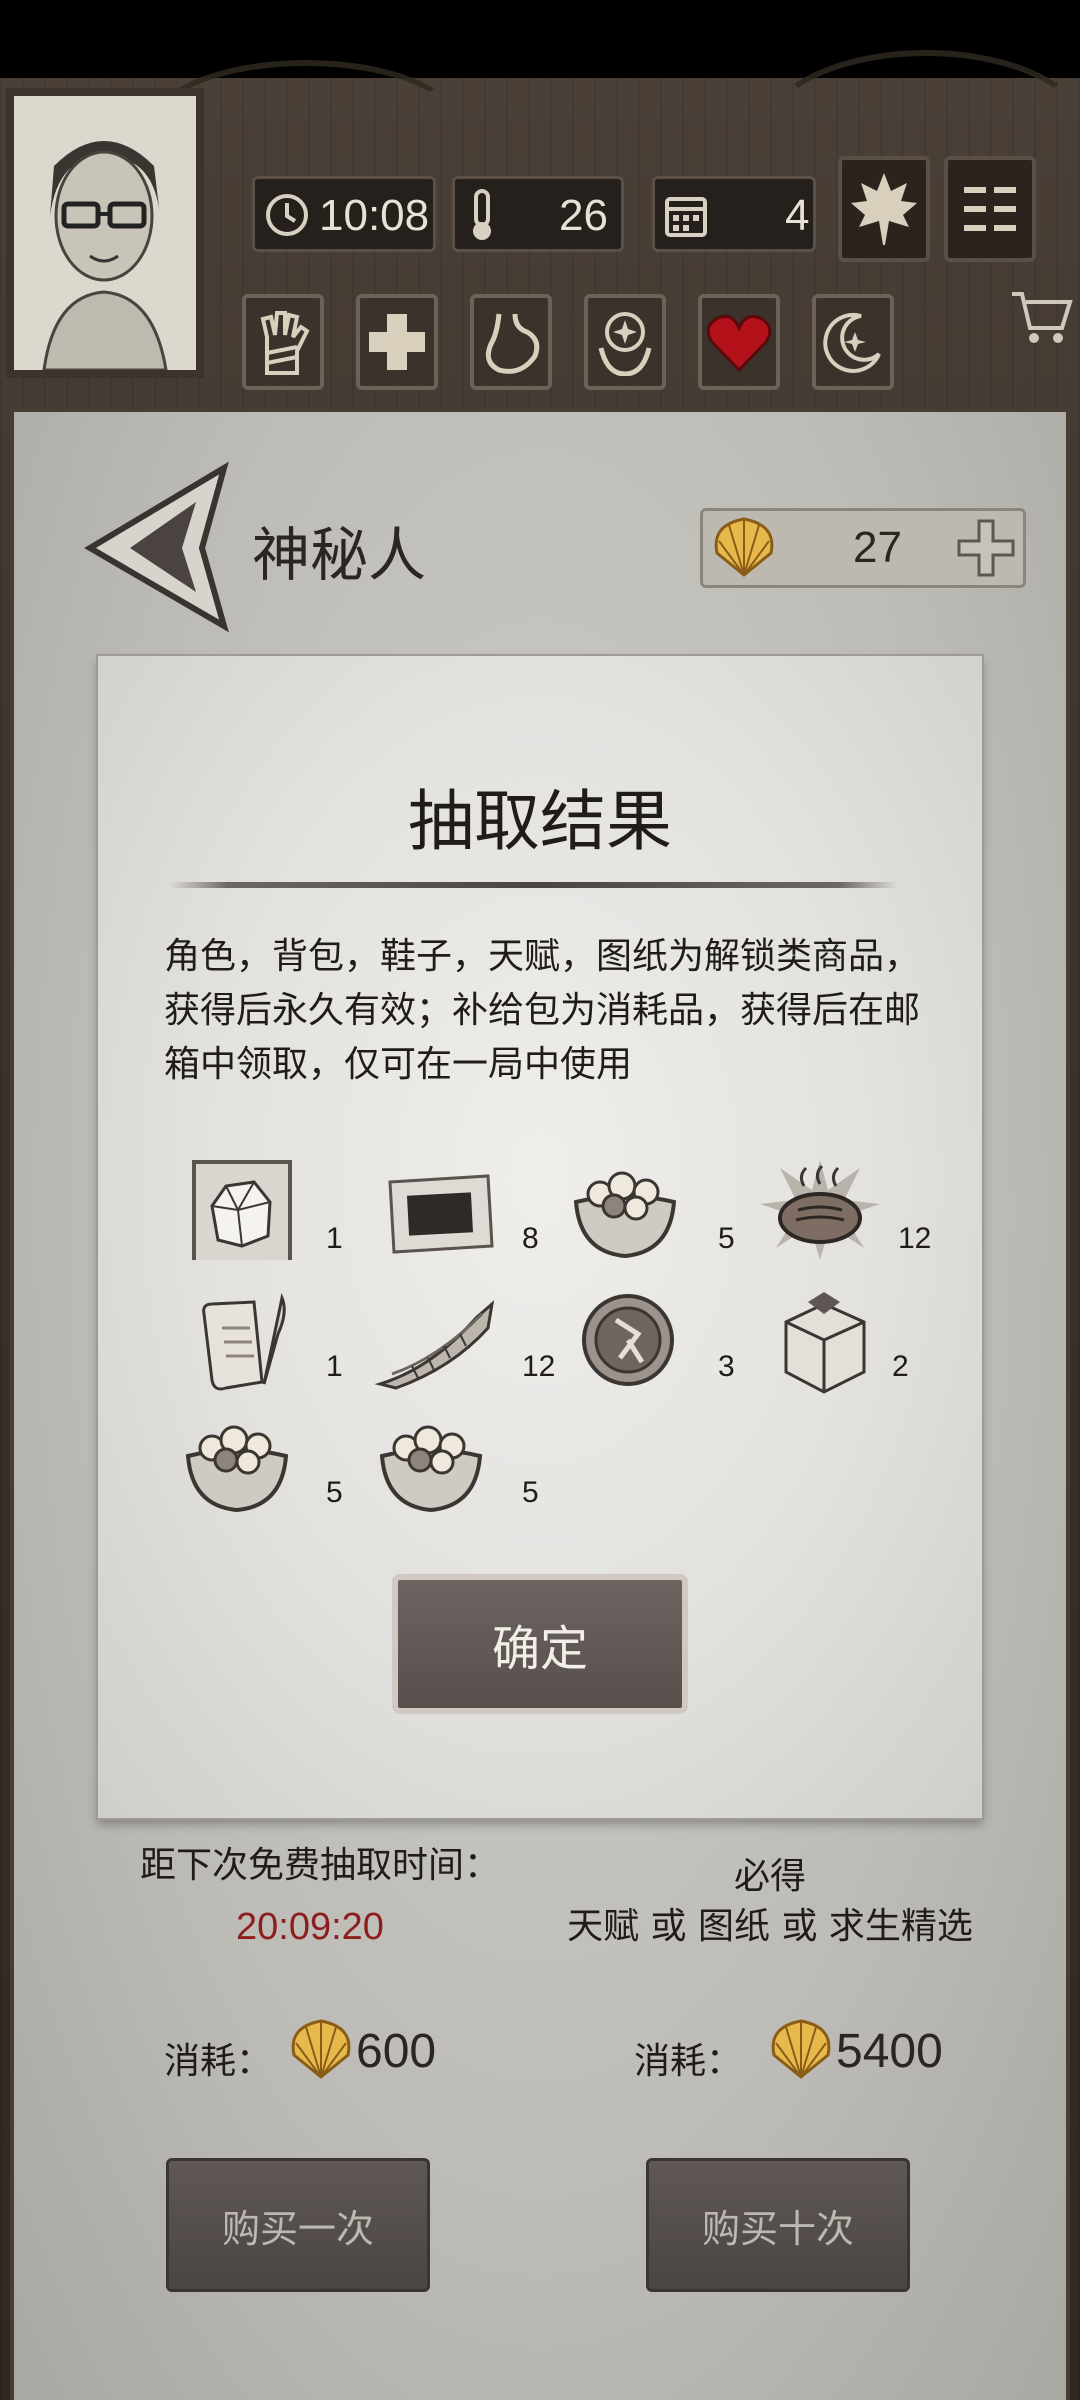  I want to click on shop-cart-button, so click(1041, 317).